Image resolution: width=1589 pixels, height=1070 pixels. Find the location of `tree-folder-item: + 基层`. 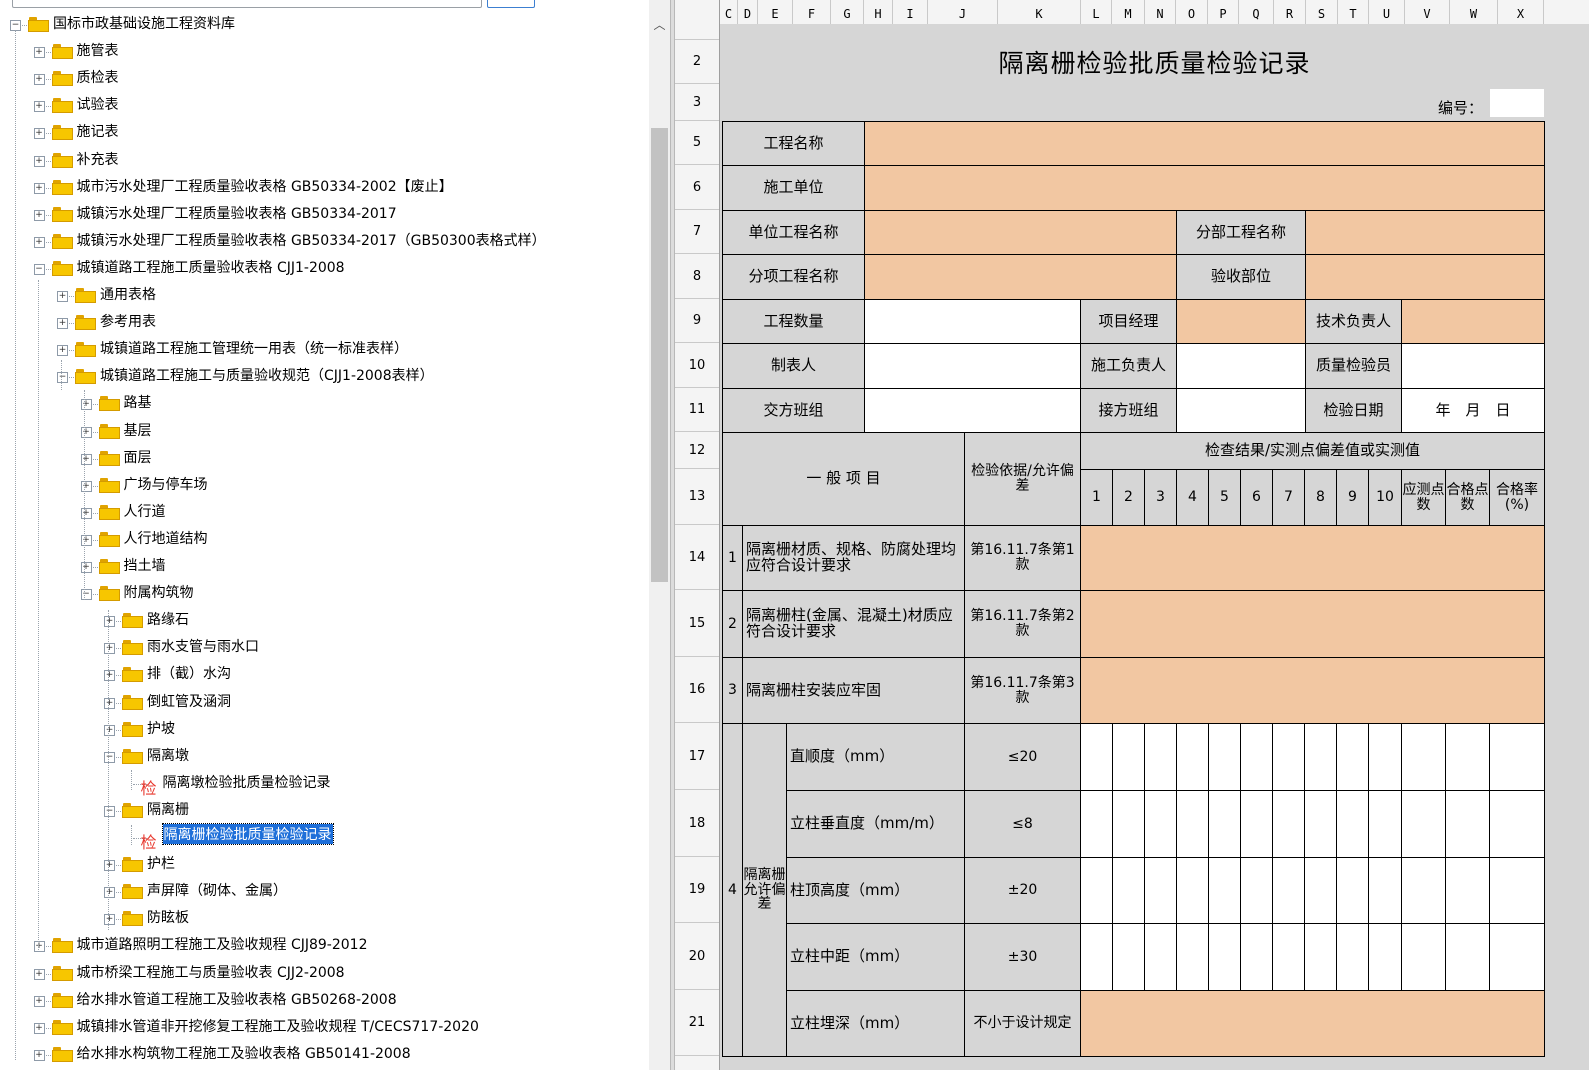

tree-folder-item: + 基层 is located at coordinates (322, 431).